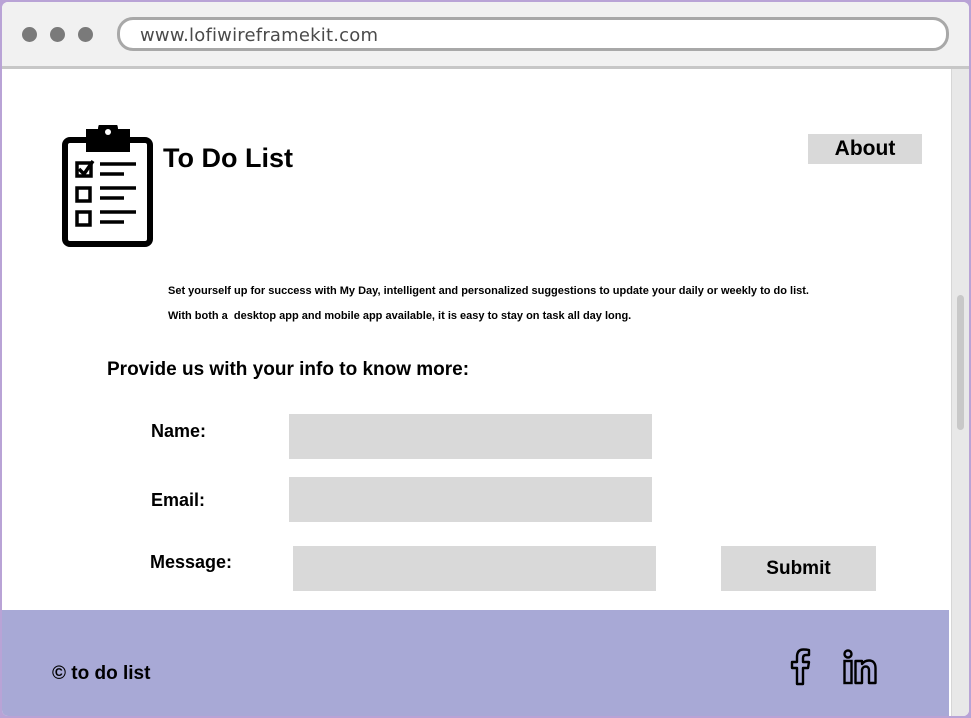  What do you see at coordinates (101, 673) in the screenshot?
I see `copyright-text: © to do list` at bounding box center [101, 673].